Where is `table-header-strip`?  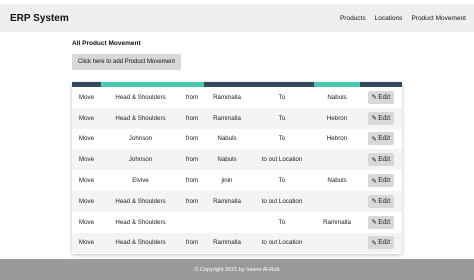
table-header-strip is located at coordinates (237, 84).